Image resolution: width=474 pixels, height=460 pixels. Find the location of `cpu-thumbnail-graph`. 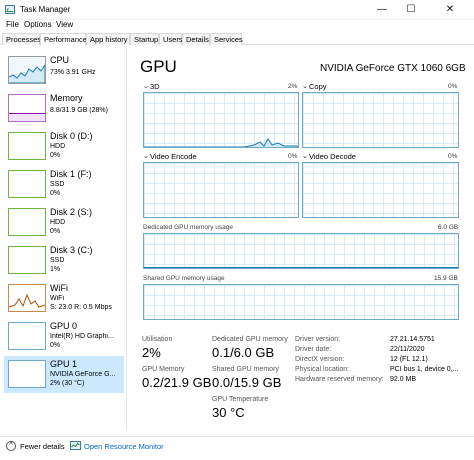

cpu-thumbnail-graph is located at coordinates (27, 70).